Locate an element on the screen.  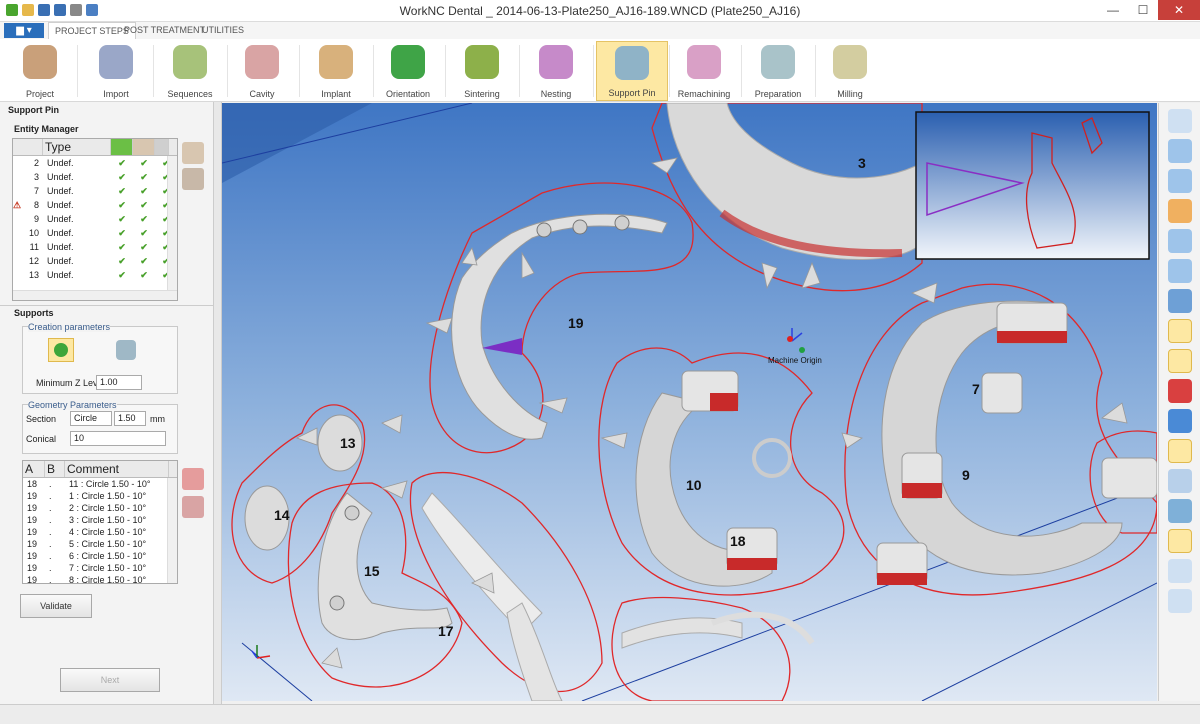
pin-icon is located at coordinates (162, 147).